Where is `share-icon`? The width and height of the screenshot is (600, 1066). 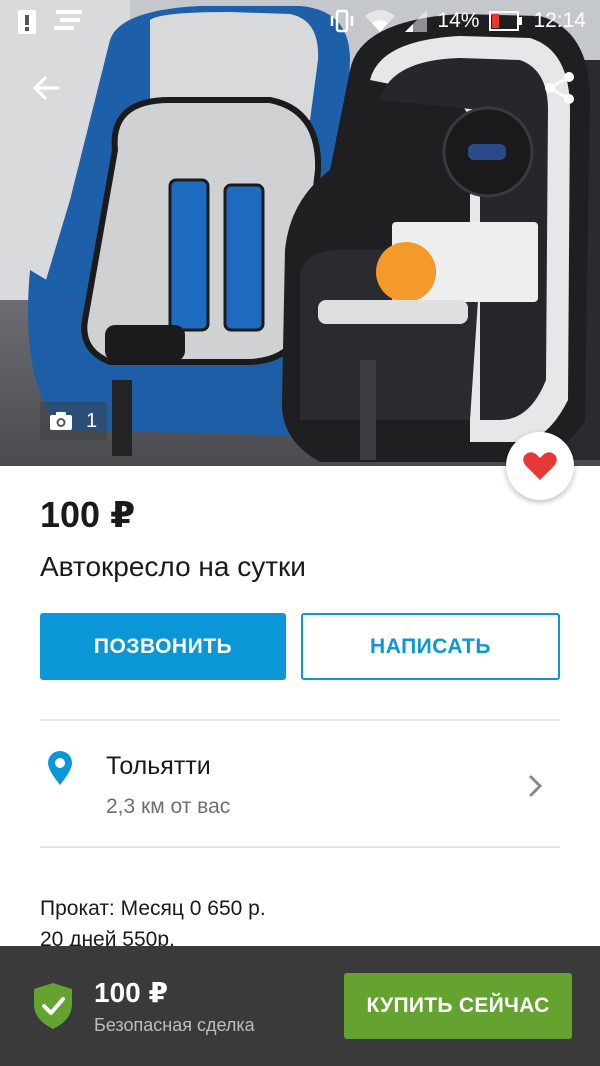 share-icon is located at coordinates (559, 88).